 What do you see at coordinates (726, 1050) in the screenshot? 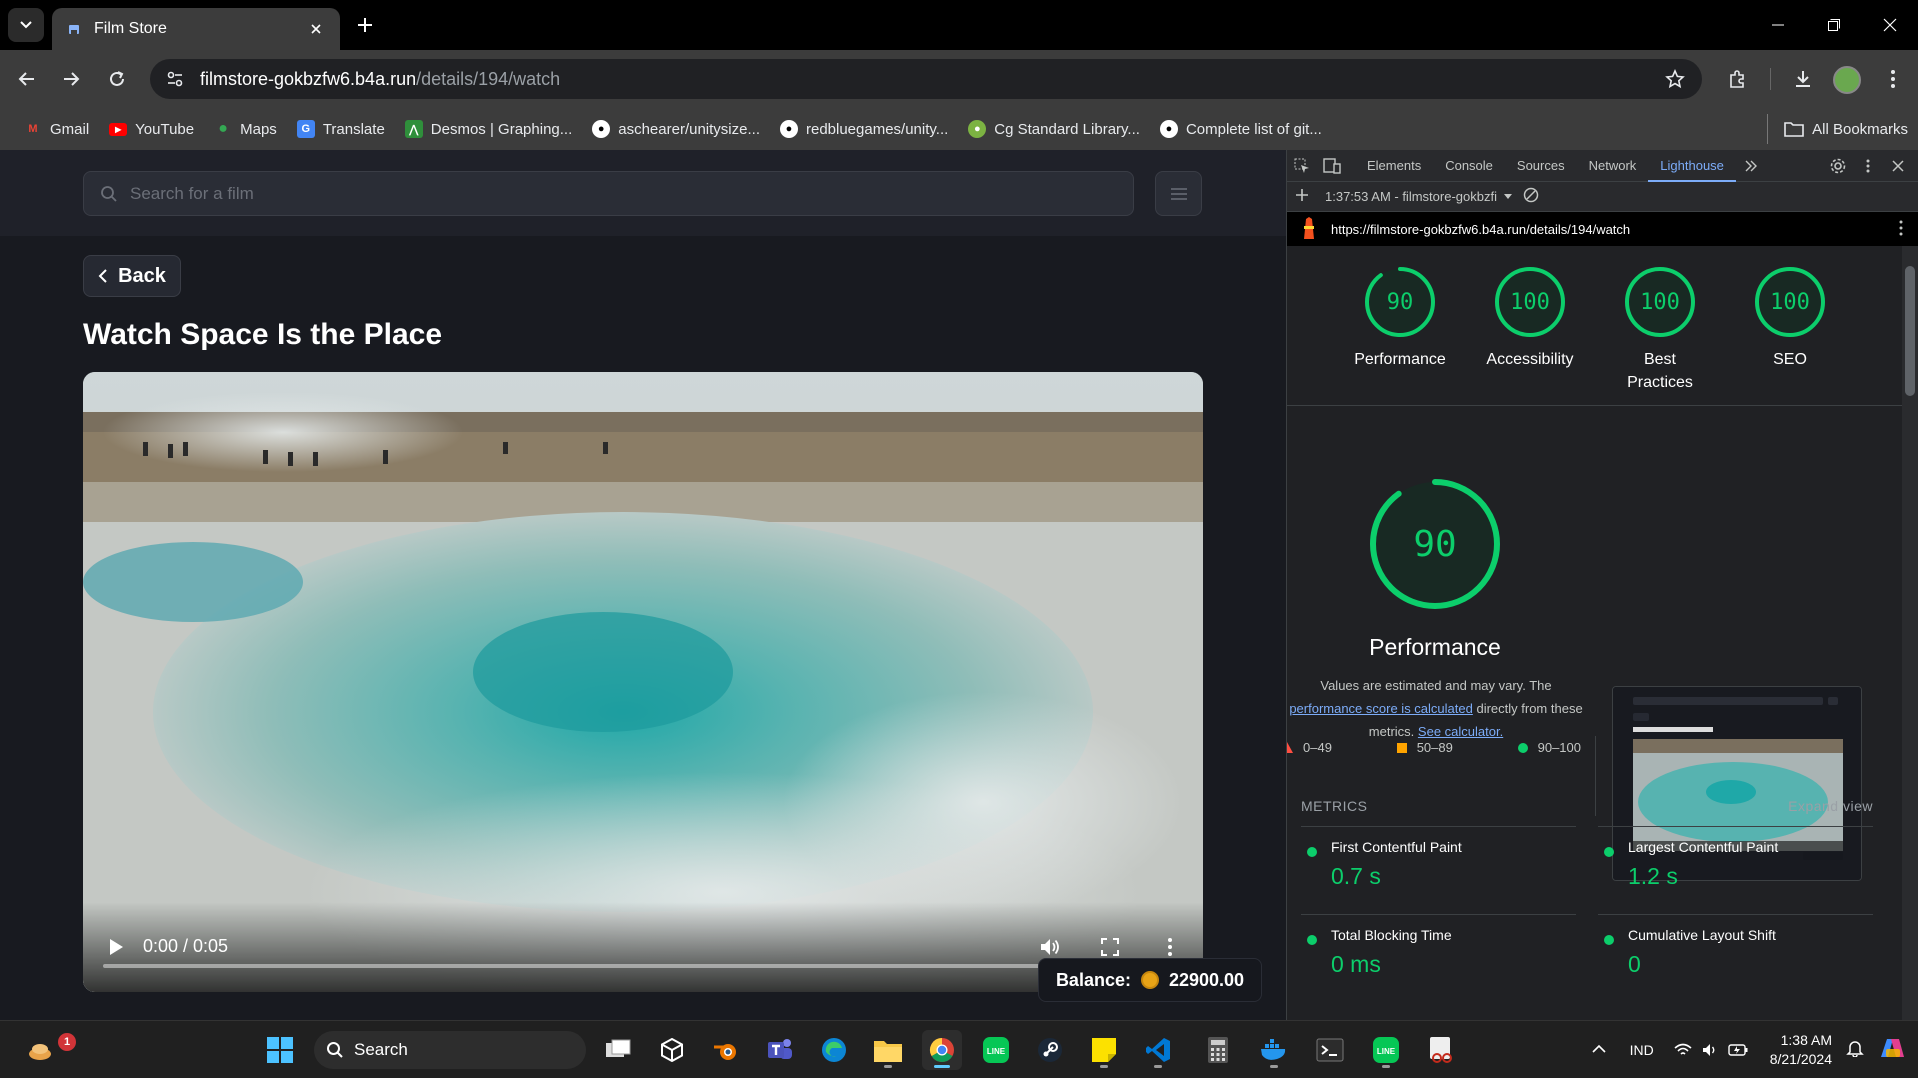
I see `taskbar-app-blender` at bounding box center [726, 1050].